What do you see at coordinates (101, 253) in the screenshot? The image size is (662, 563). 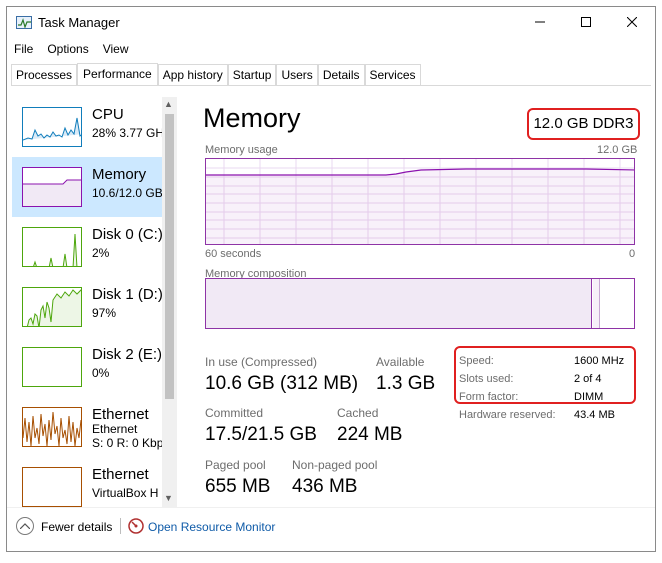 I see `resource-detail: 2%` at bounding box center [101, 253].